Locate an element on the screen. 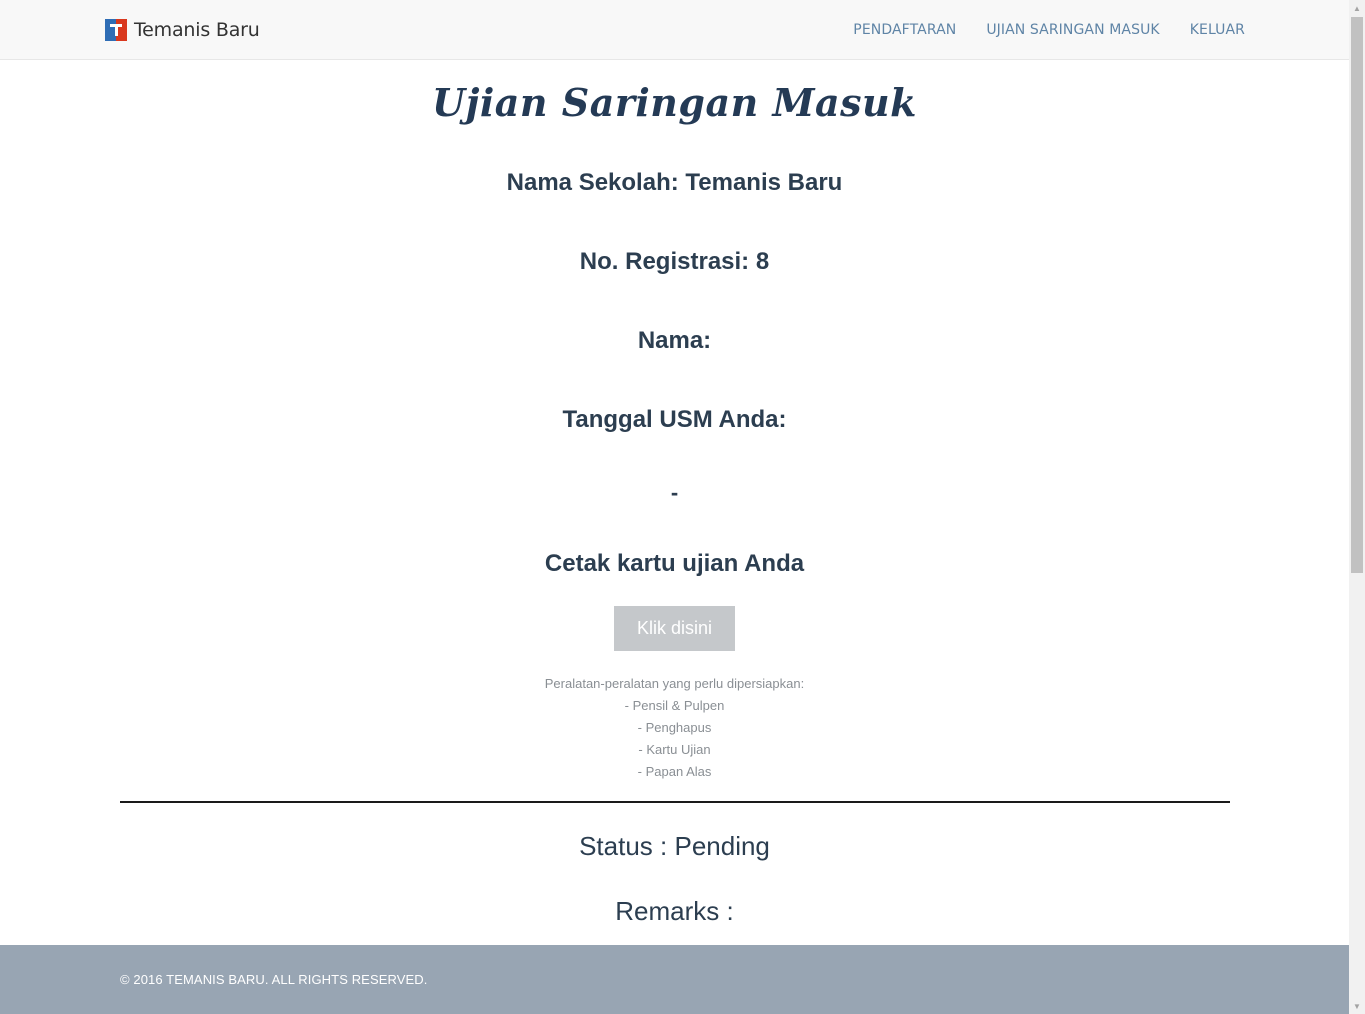 The height and width of the screenshot is (1014, 1365). scrollbar-thumb is located at coordinates (1357, 295).